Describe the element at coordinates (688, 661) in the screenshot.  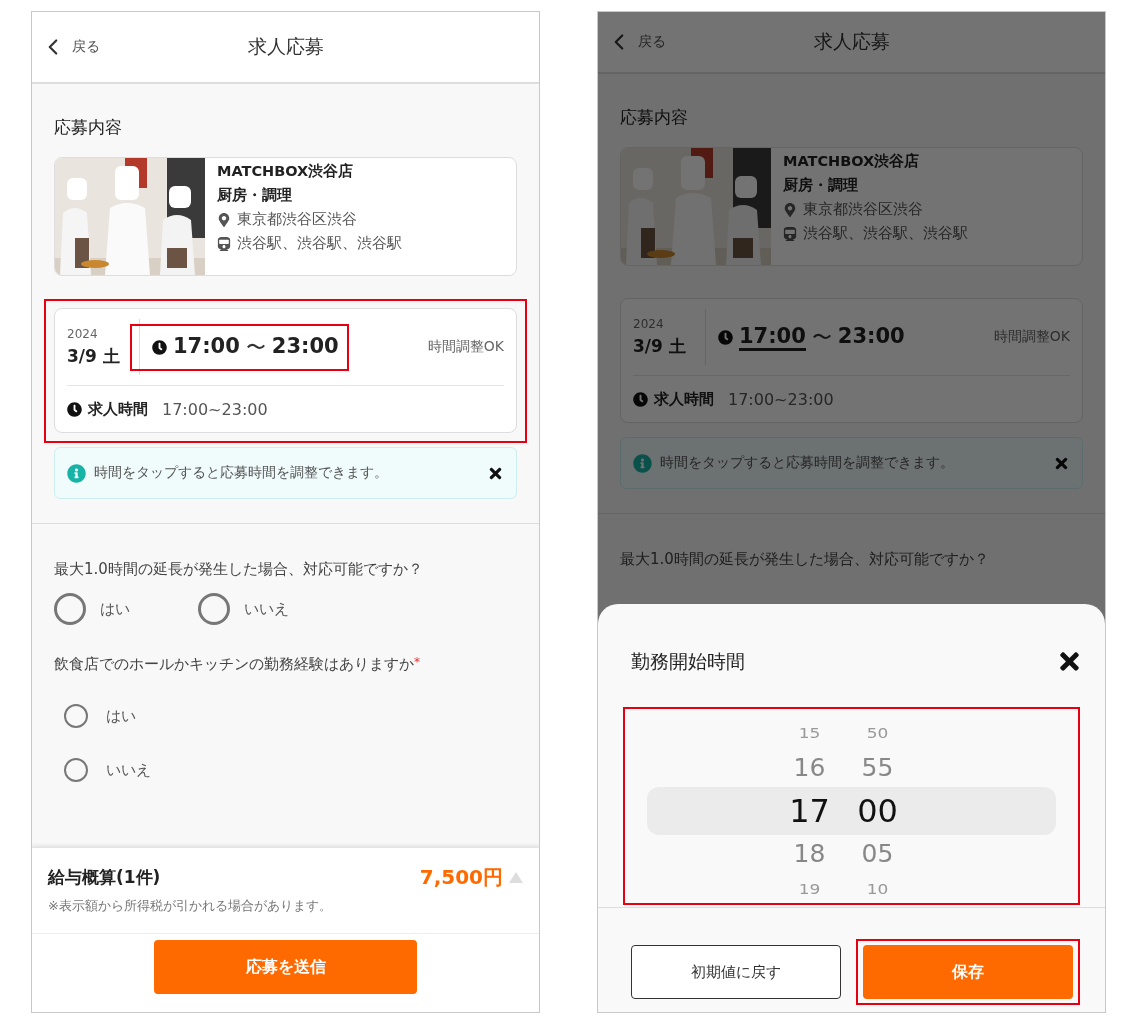
I see `sheet-title: 勤務開始時間` at that location.